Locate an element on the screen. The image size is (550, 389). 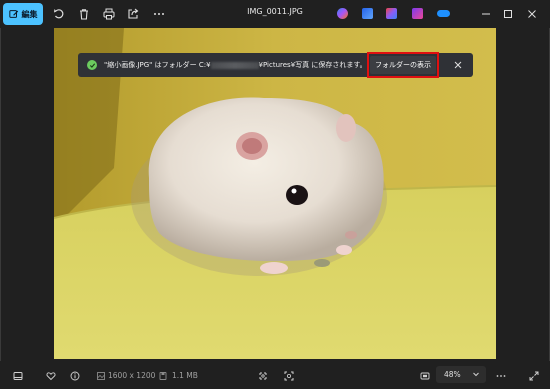
paint-icon is located at coordinates (391, 13).